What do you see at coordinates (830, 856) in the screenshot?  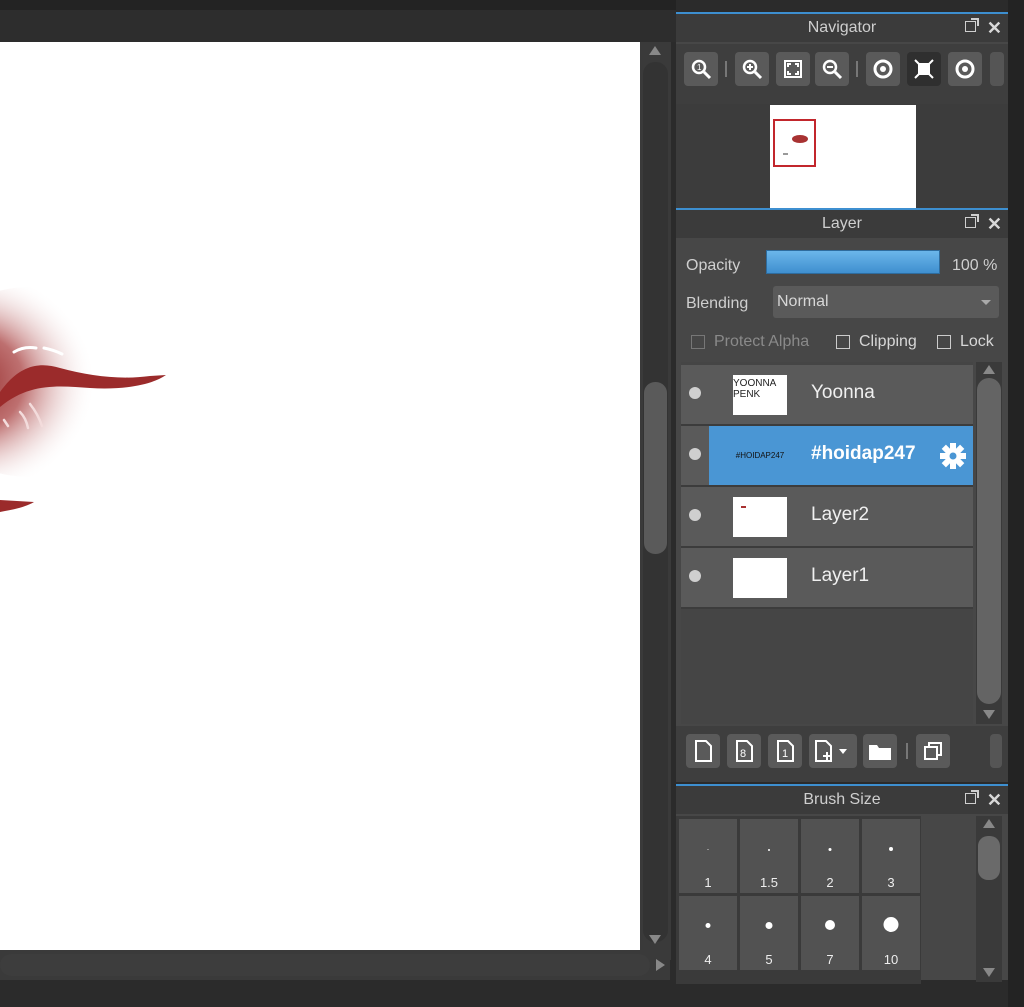 I see `brush-size-2: 2` at bounding box center [830, 856].